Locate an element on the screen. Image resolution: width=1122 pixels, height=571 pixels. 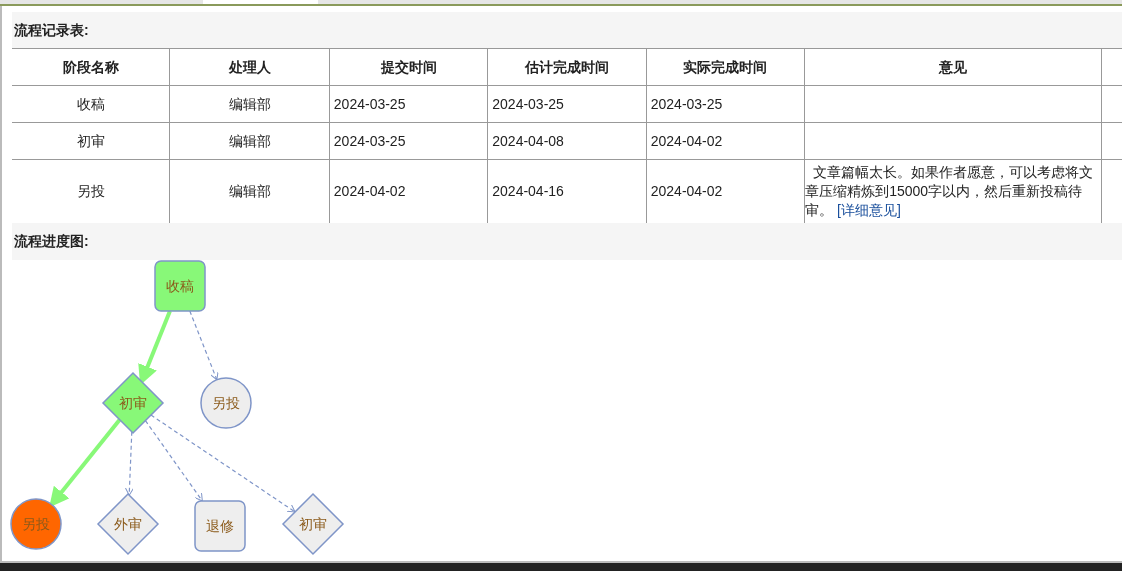
flow-node: 退修 is located at coordinates (220, 526).